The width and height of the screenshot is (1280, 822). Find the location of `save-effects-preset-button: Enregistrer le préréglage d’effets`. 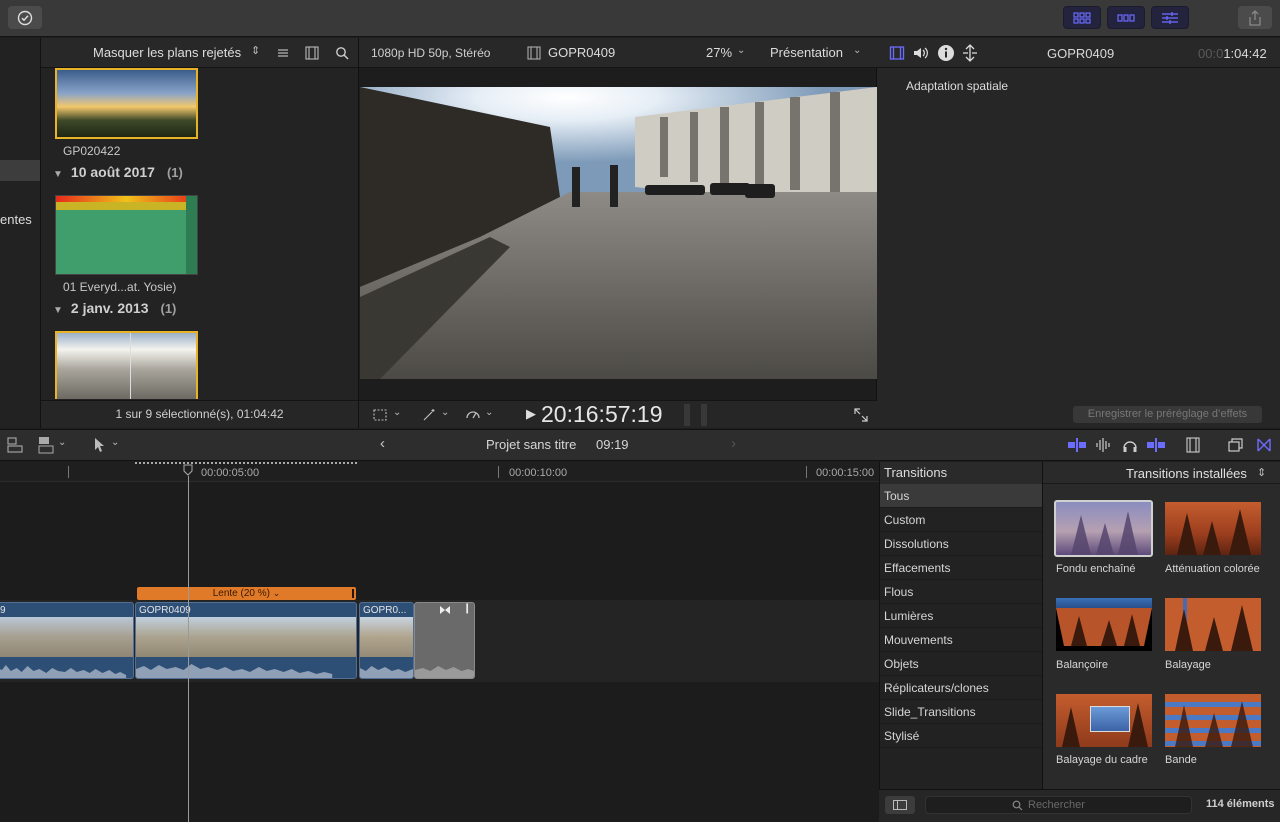

save-effects-preset-button: Enregistrer le préréglage d’effets is located at coordinates (1167, 414).